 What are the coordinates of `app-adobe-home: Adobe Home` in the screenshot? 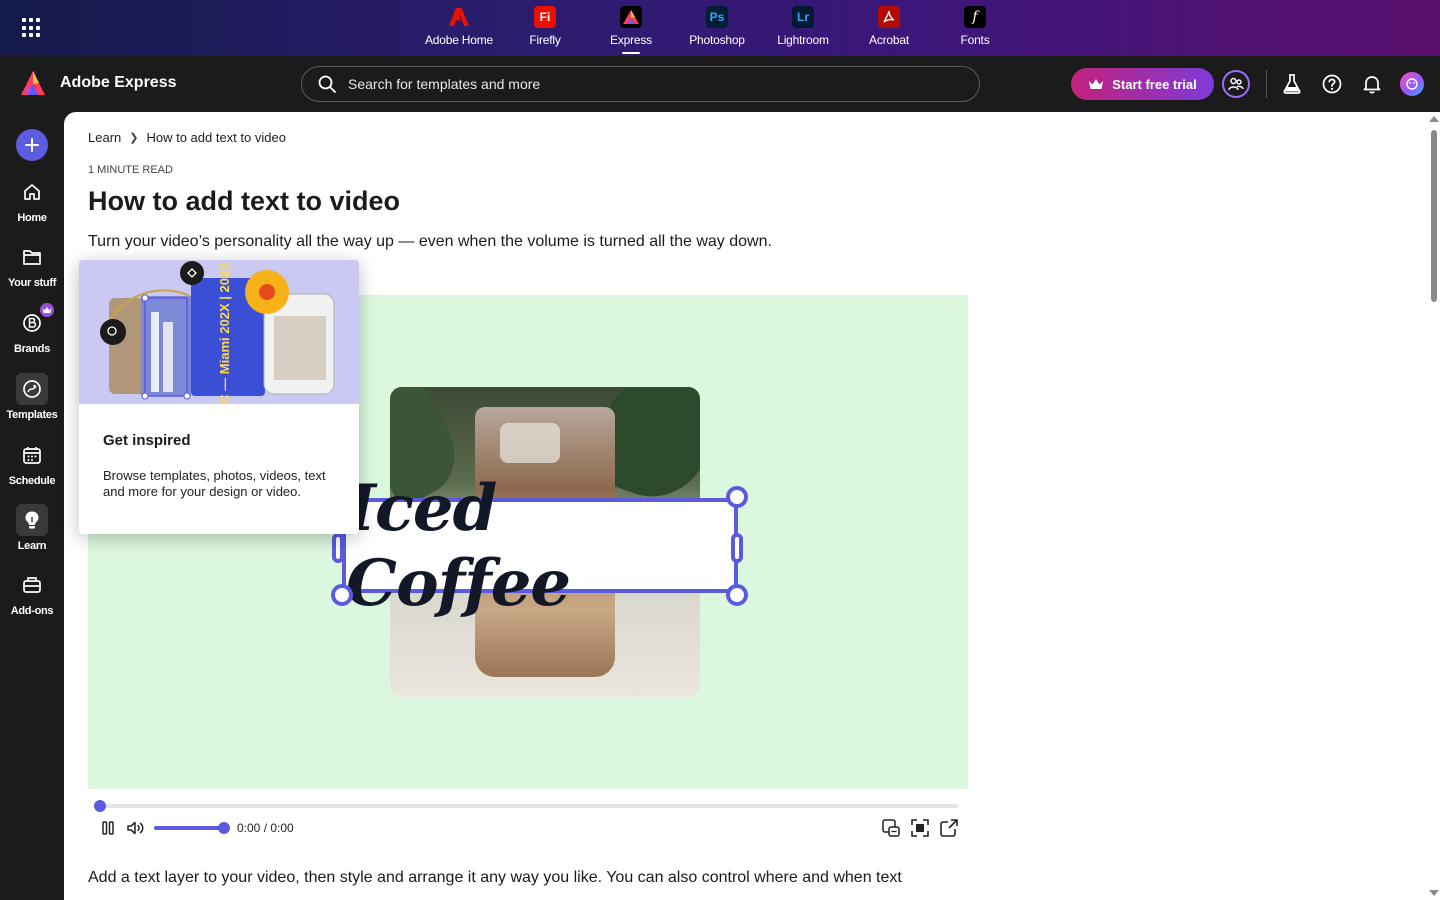 It's located at (459, 29).